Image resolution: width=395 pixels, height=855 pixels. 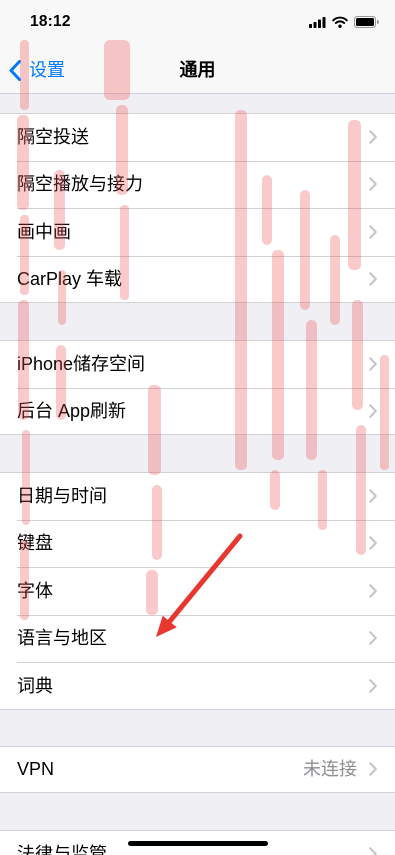 What do you see at coordinates (35, 685) in the screenshot?
I see `row-label: 词典` at bounding box center [35, 685].